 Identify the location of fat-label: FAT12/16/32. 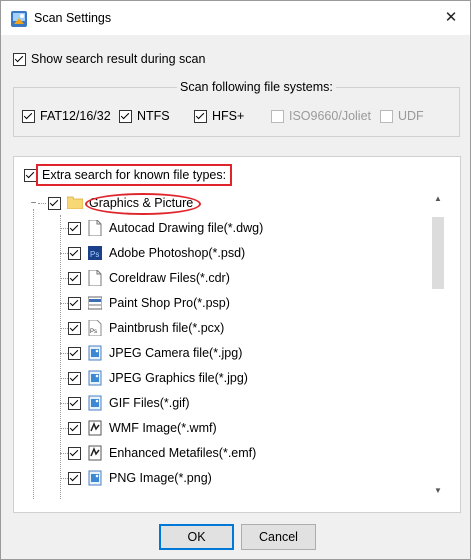
(75, 116).